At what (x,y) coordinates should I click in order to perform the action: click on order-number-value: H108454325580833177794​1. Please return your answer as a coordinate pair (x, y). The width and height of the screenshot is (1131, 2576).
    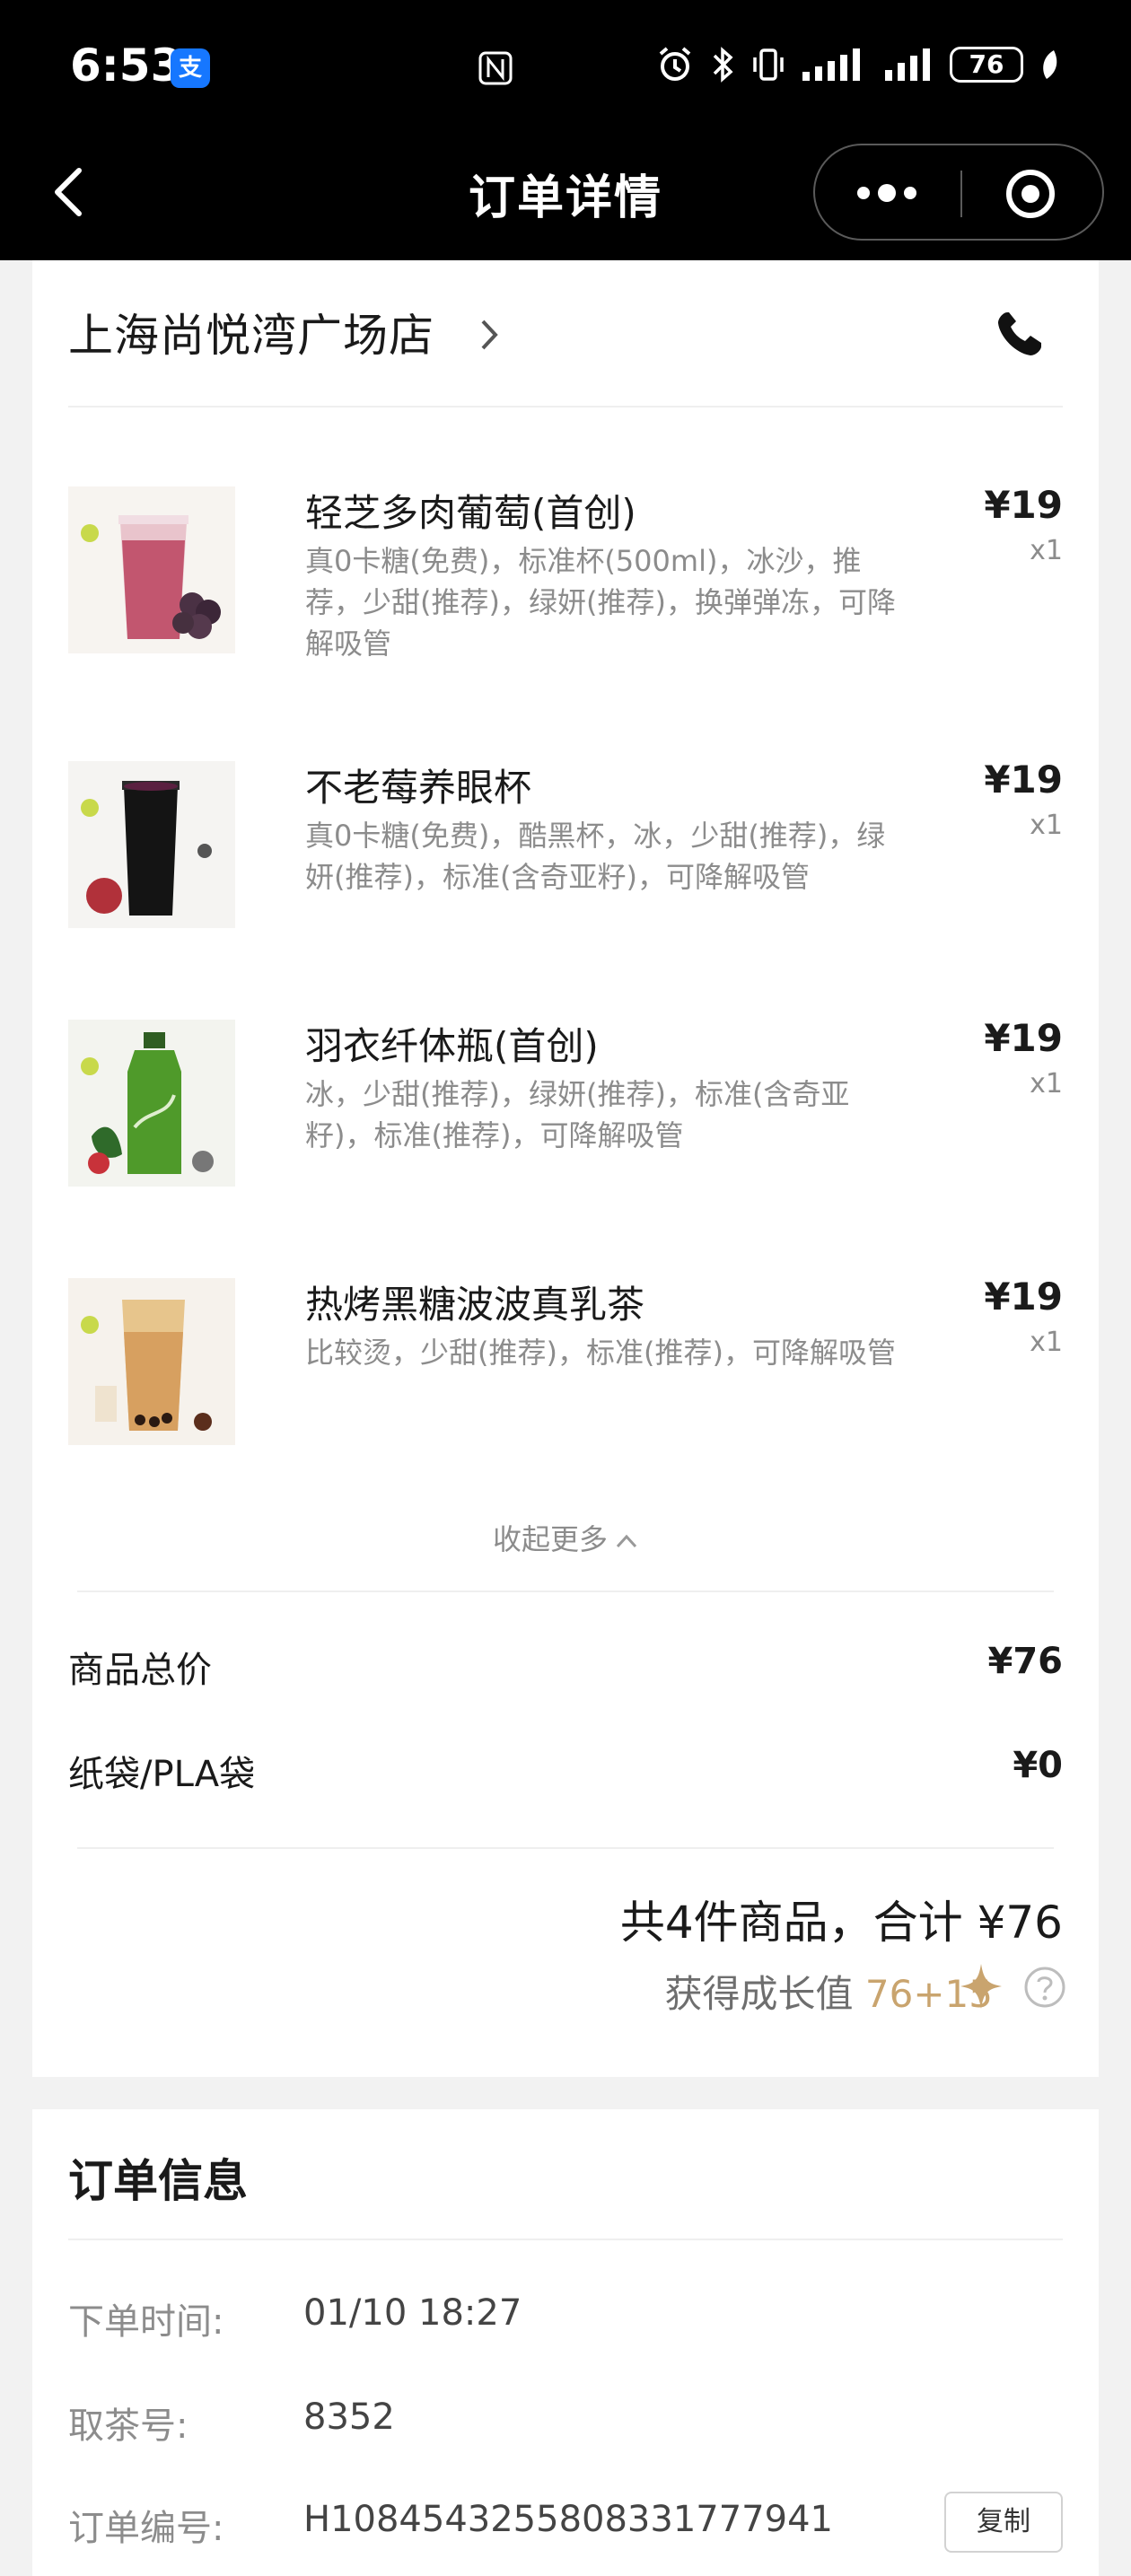
    Looking at the image, I should click on (568, 2519).